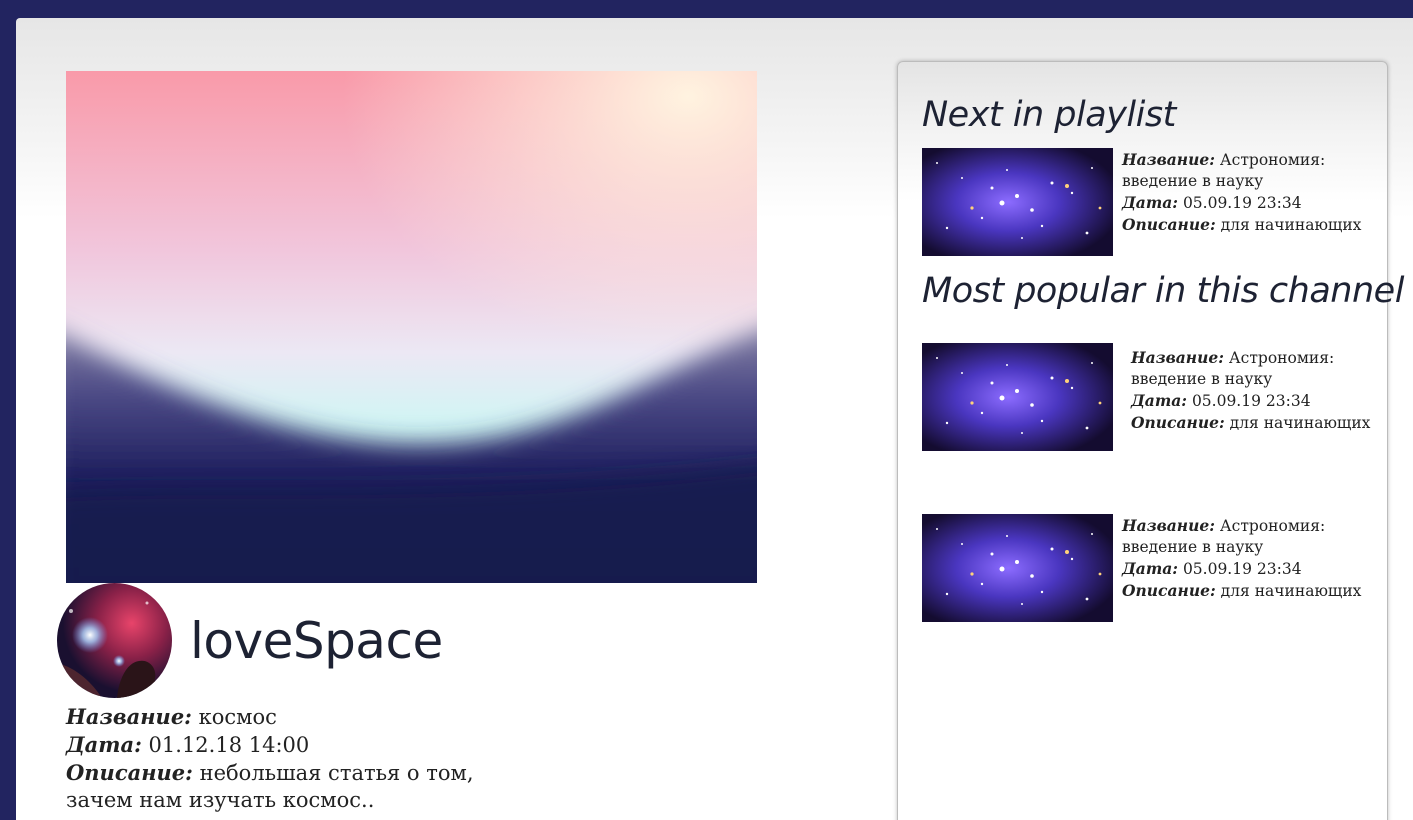 This screenshot has height=820, width=1413. What do you see at coordinates (229, 745) in the screenshot?
I see `video-date: 01.12.18 14:00` at bounding box center [229, 745].